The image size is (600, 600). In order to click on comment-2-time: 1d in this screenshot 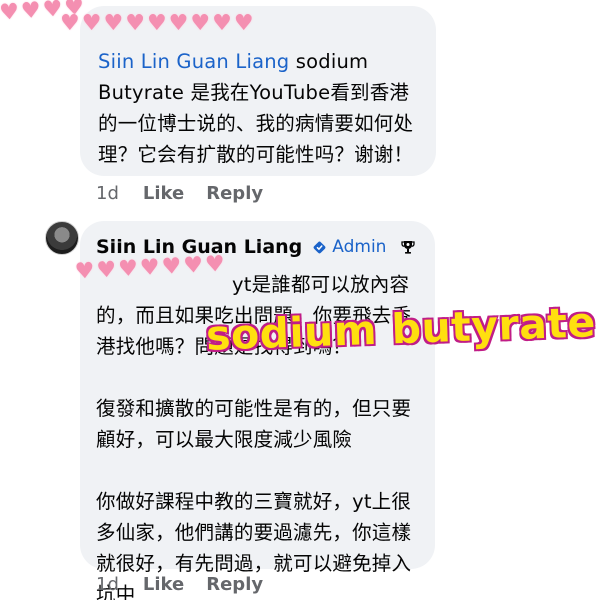, I will do `click(107, 584)`.